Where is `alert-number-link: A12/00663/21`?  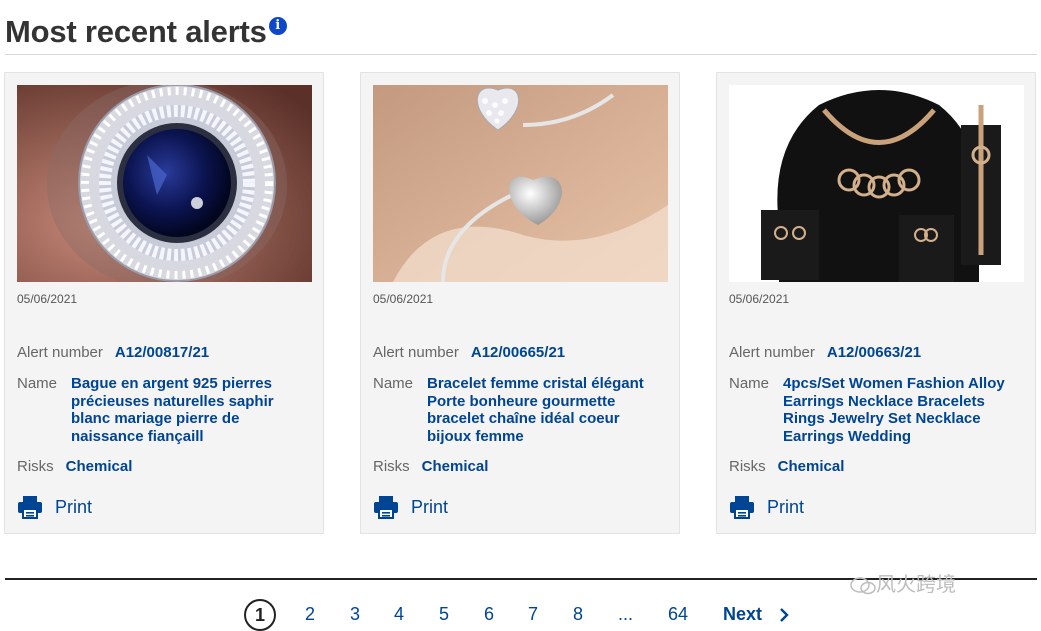
alert-number-link: A12/00663/21 is located at coordinates (874, 352).